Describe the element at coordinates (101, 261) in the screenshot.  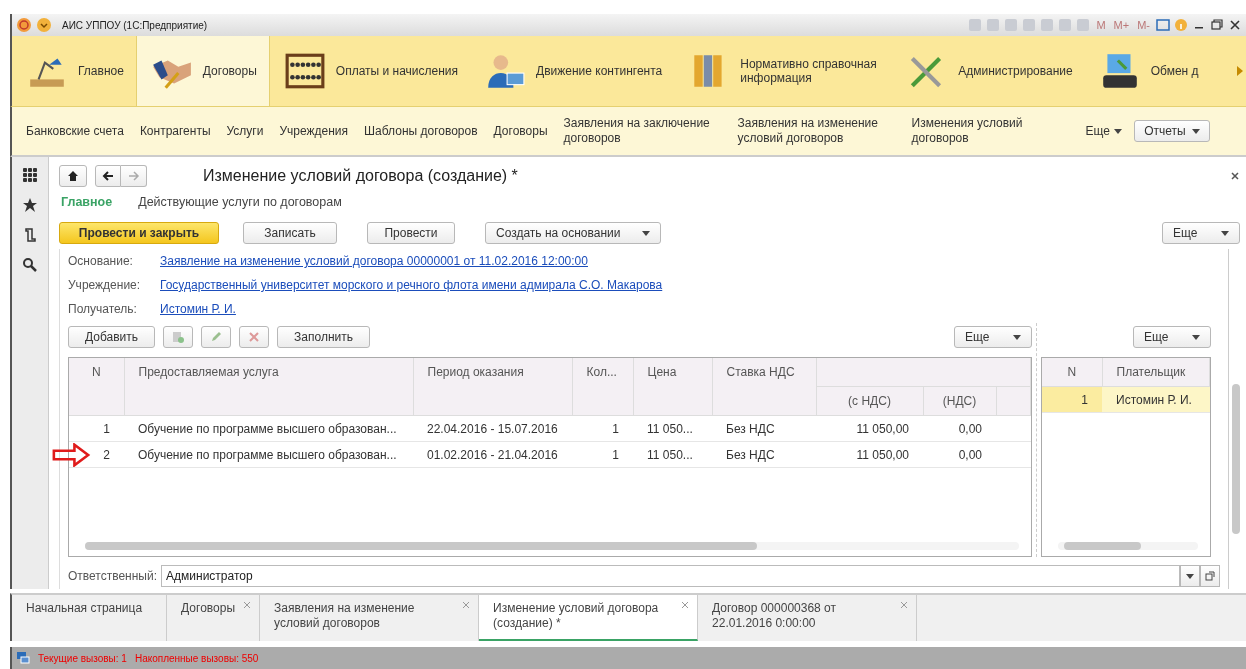
I see `field-label: Основание:` at that location.